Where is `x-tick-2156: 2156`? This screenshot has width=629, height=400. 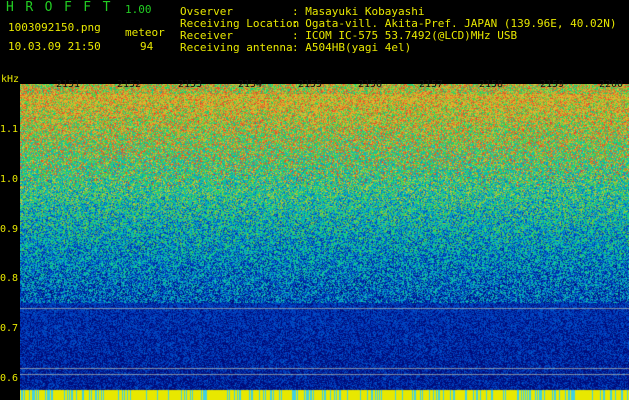 x-tick-2156: 2156 is located at coordinates (370, 84).